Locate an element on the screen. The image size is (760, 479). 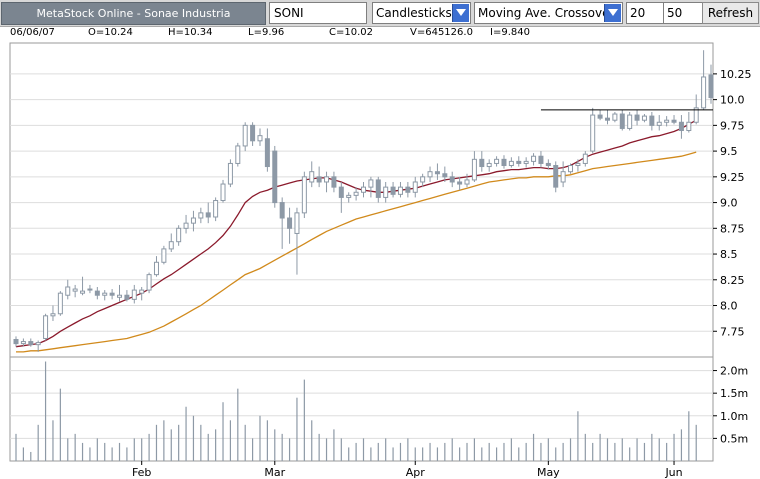
price-tick-label: 9.25 is located at coordinates (732, 177).